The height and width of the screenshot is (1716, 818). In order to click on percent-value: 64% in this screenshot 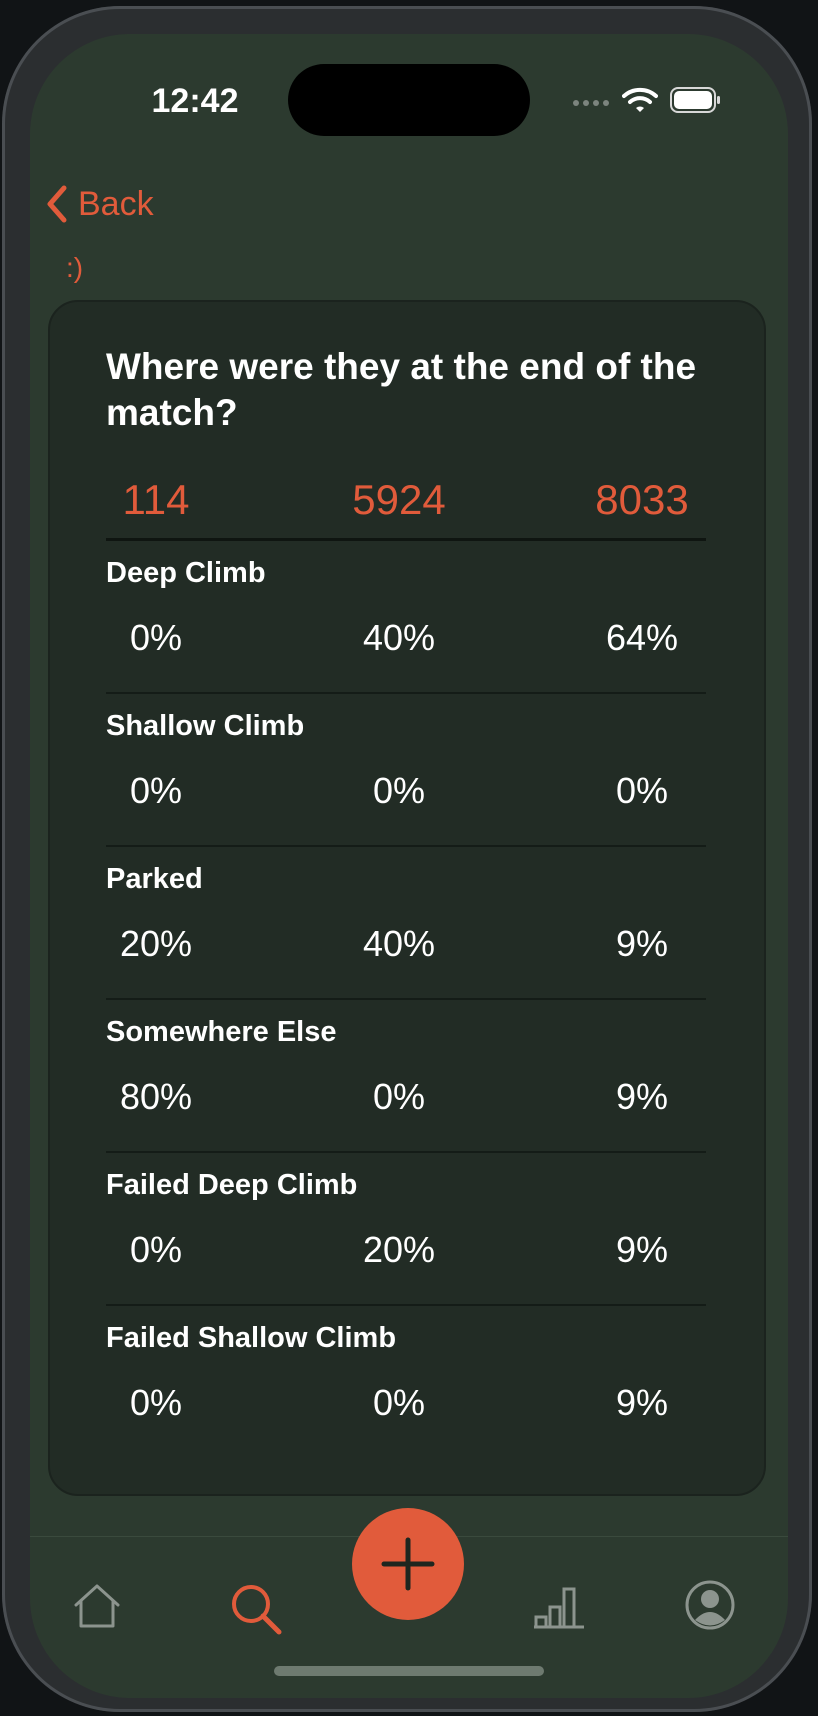, I will do `click(642, 637)`.